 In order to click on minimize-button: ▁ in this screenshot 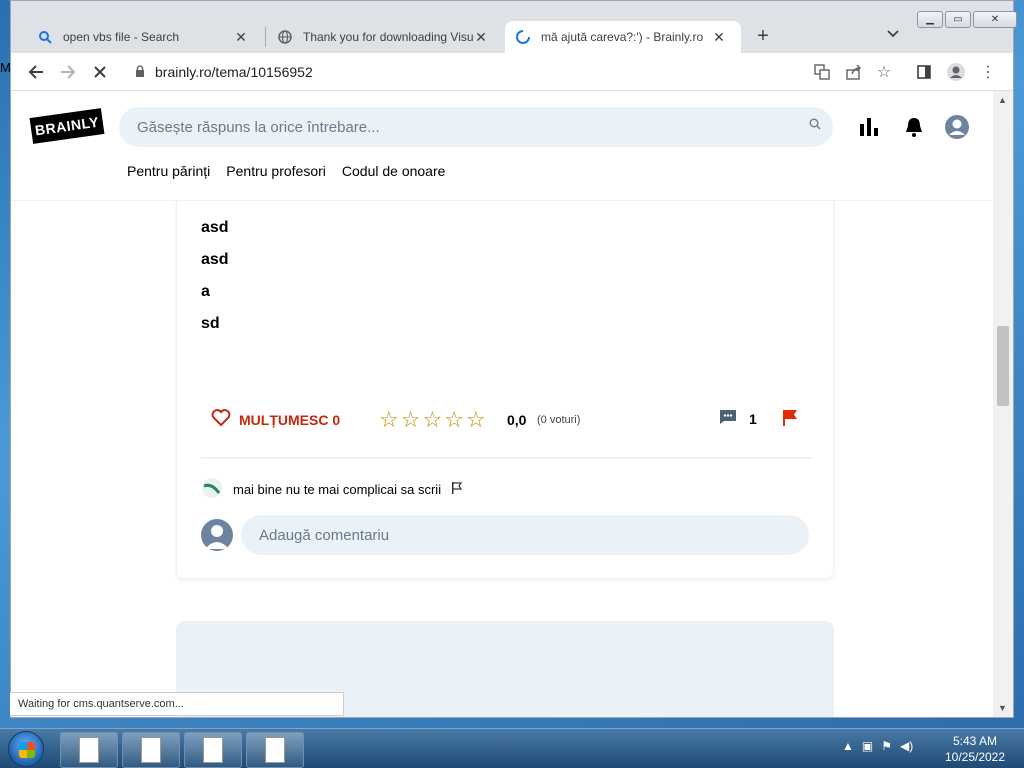, I will do `click(930, 19)`.